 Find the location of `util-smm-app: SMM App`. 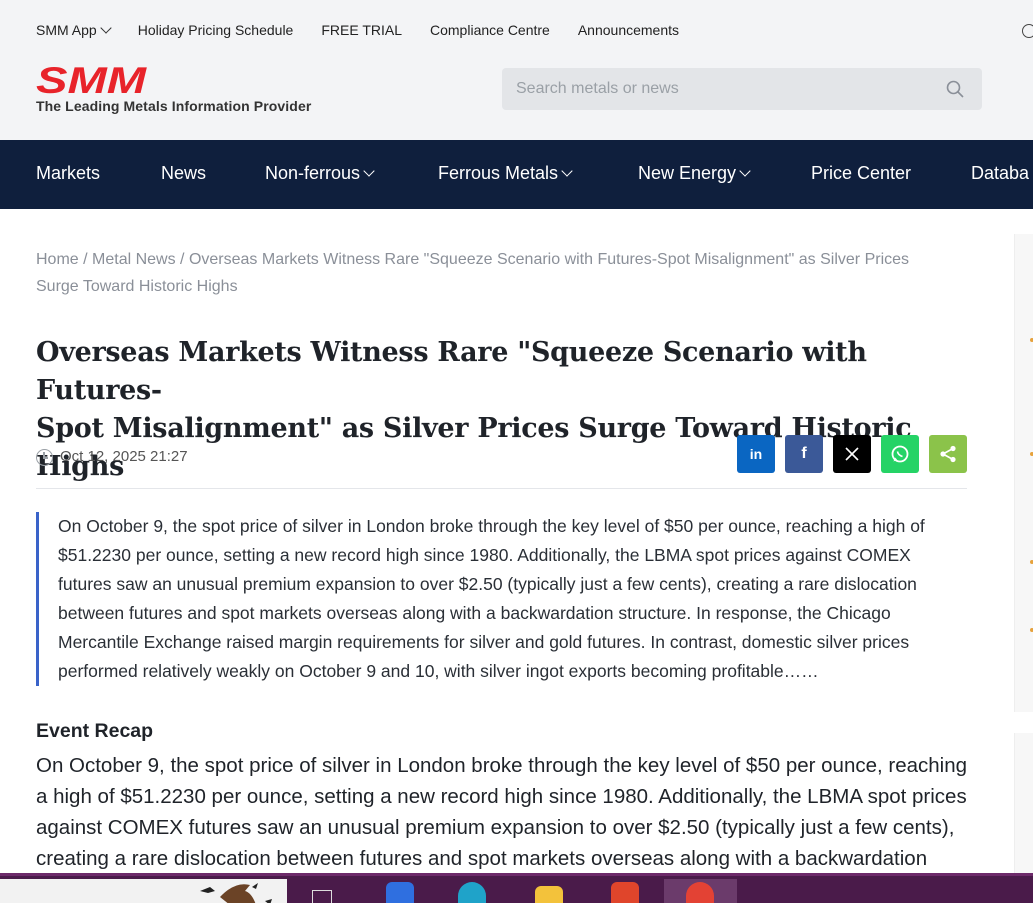

util-smm-app: SMM App is located at coordinates (74, 29).